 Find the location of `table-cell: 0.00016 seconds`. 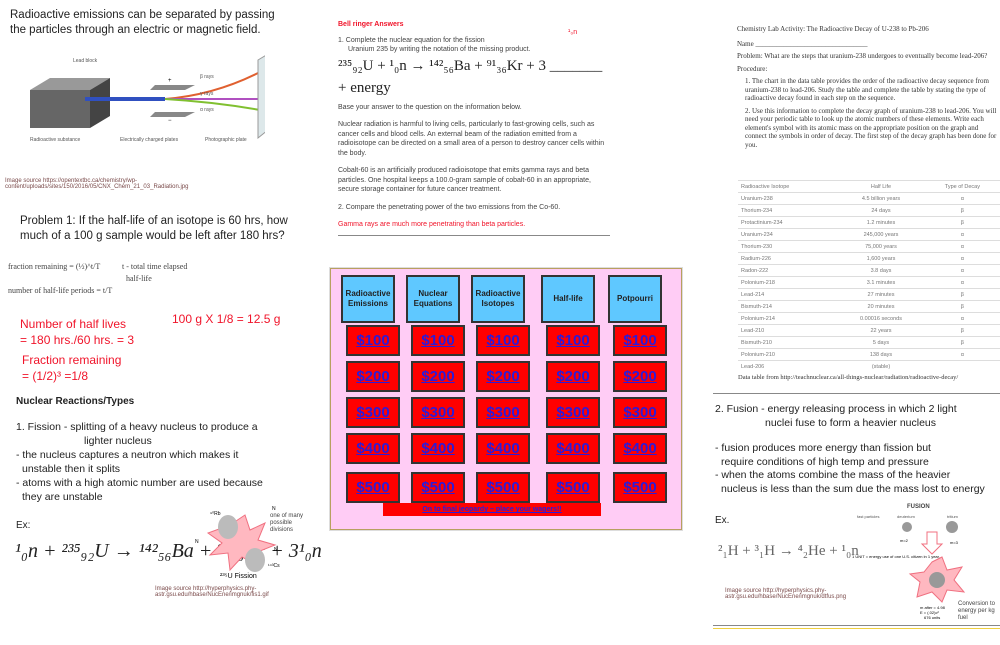

table-cell: 0.00016 seconds is located at coordinates (881, 318).